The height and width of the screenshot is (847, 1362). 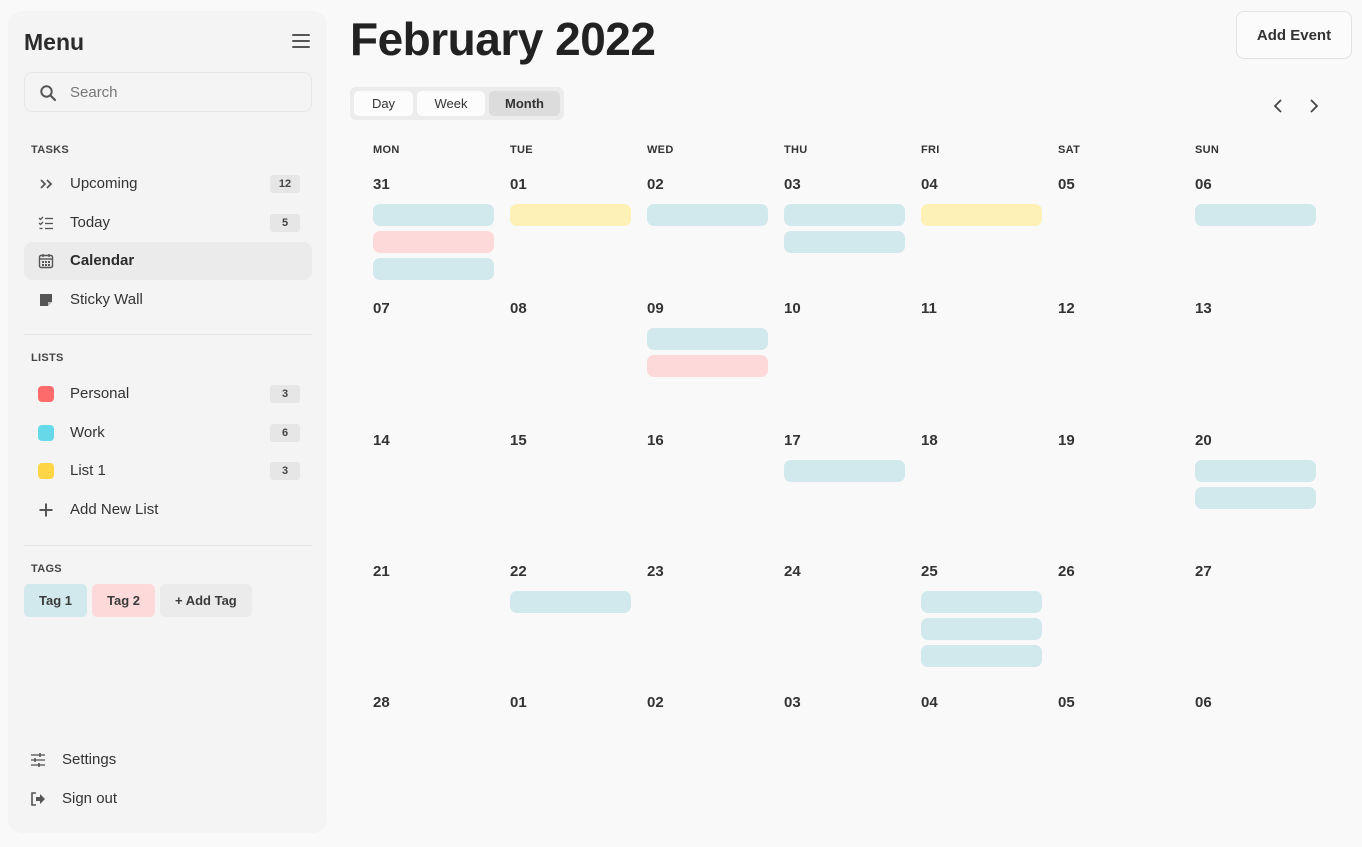 I want to click on day-number: 31, so click(x=381, y=184).